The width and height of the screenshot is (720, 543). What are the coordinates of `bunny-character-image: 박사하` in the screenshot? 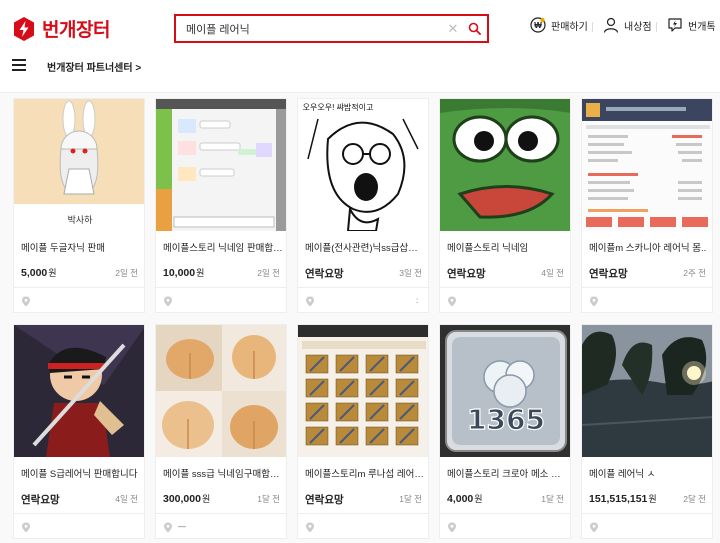 It's located at (79, 165).